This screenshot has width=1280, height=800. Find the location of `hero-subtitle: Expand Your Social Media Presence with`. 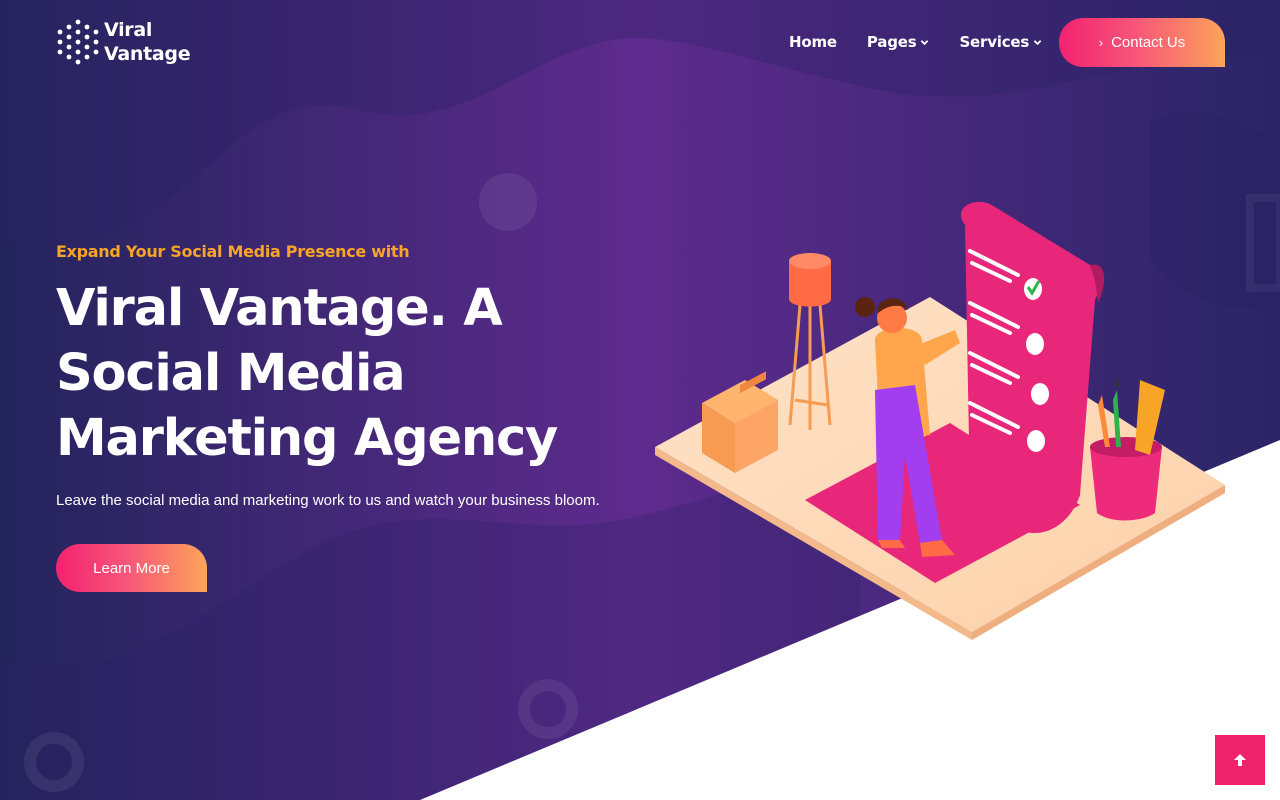

hero-subtitle: Expand Your Social Media Presence with is located at coordinates (233, 251).